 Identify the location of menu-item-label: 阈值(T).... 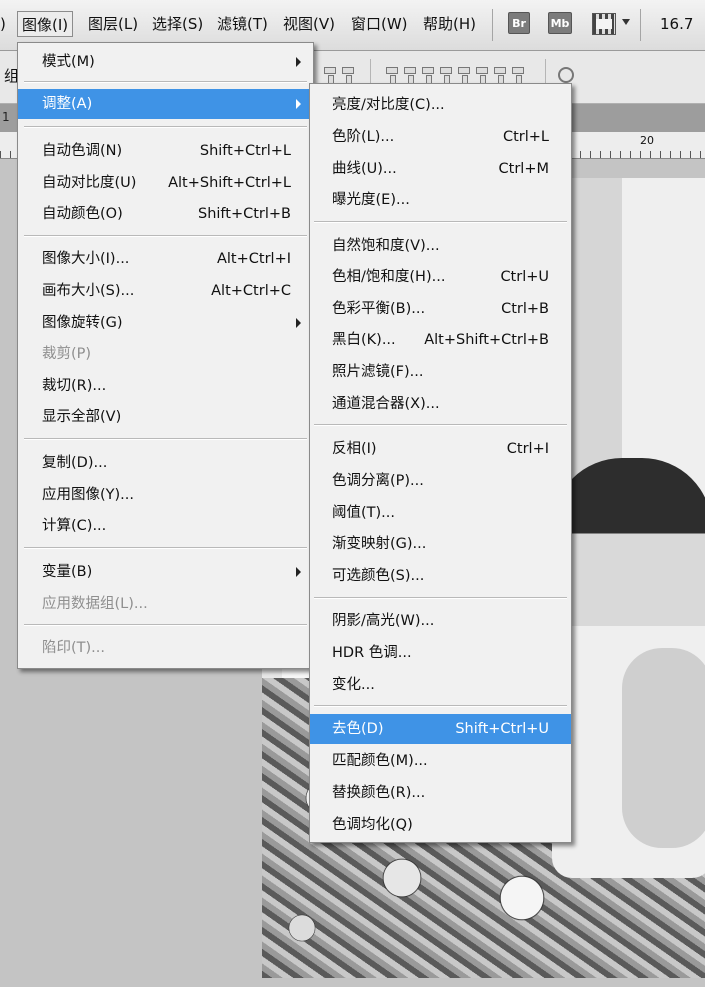
(363, 513).